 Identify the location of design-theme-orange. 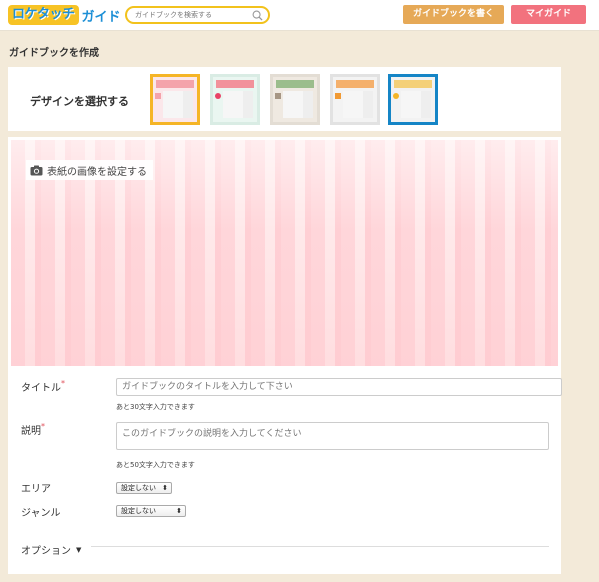
(355, 99).